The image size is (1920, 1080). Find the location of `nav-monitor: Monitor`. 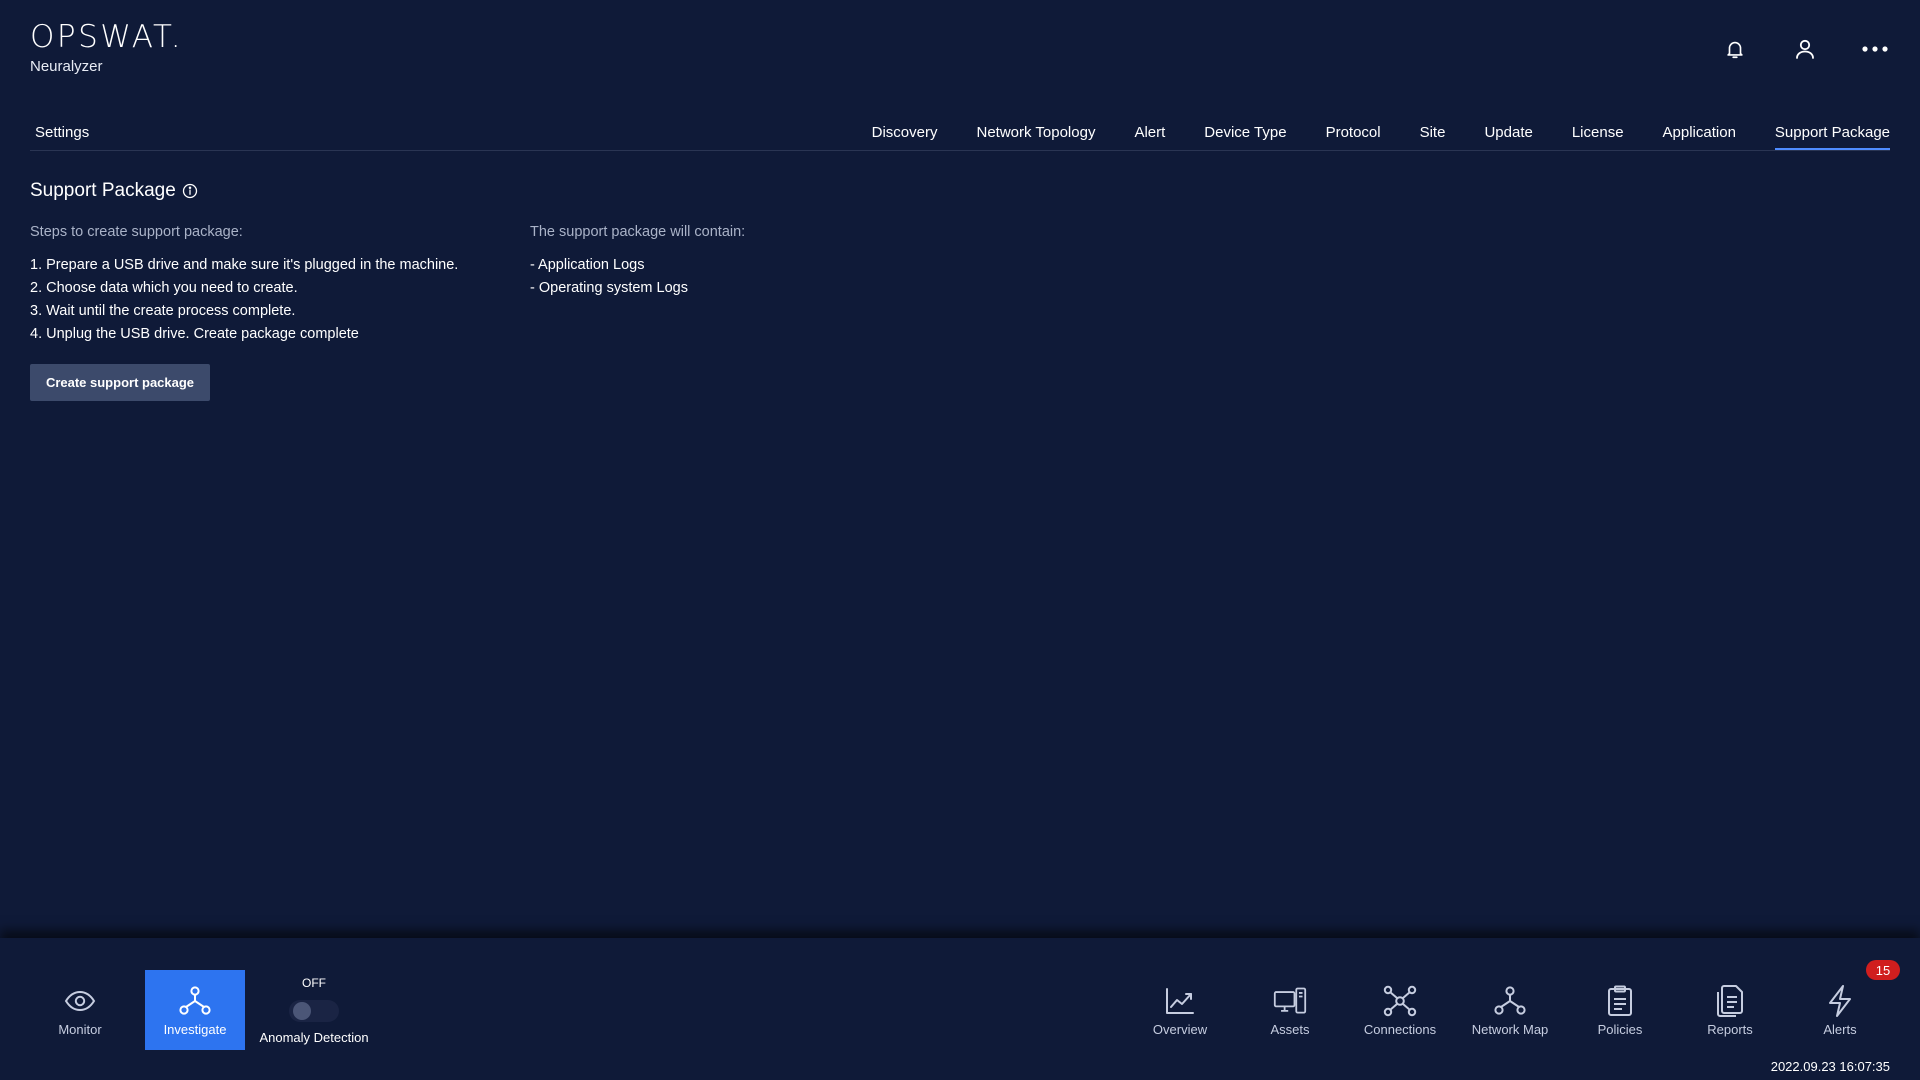

nav-monitor: Monitor is located at coordinates (80, 1010).